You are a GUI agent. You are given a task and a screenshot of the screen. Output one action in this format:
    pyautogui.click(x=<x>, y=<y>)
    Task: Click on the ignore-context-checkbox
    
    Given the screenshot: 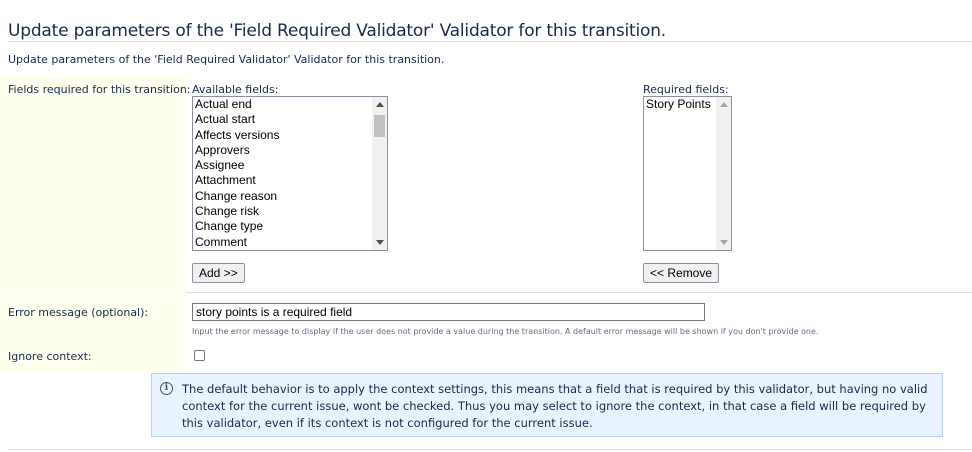 What is the action you would take?
    pyautogui.click(x=199, y=355)
    